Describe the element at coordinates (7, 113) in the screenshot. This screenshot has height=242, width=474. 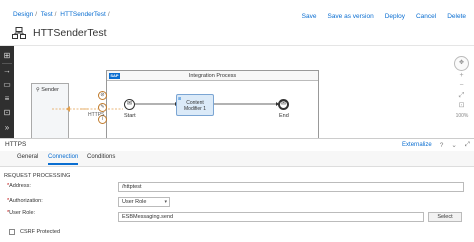
I see `tasks-icon: ⊡` at that location.